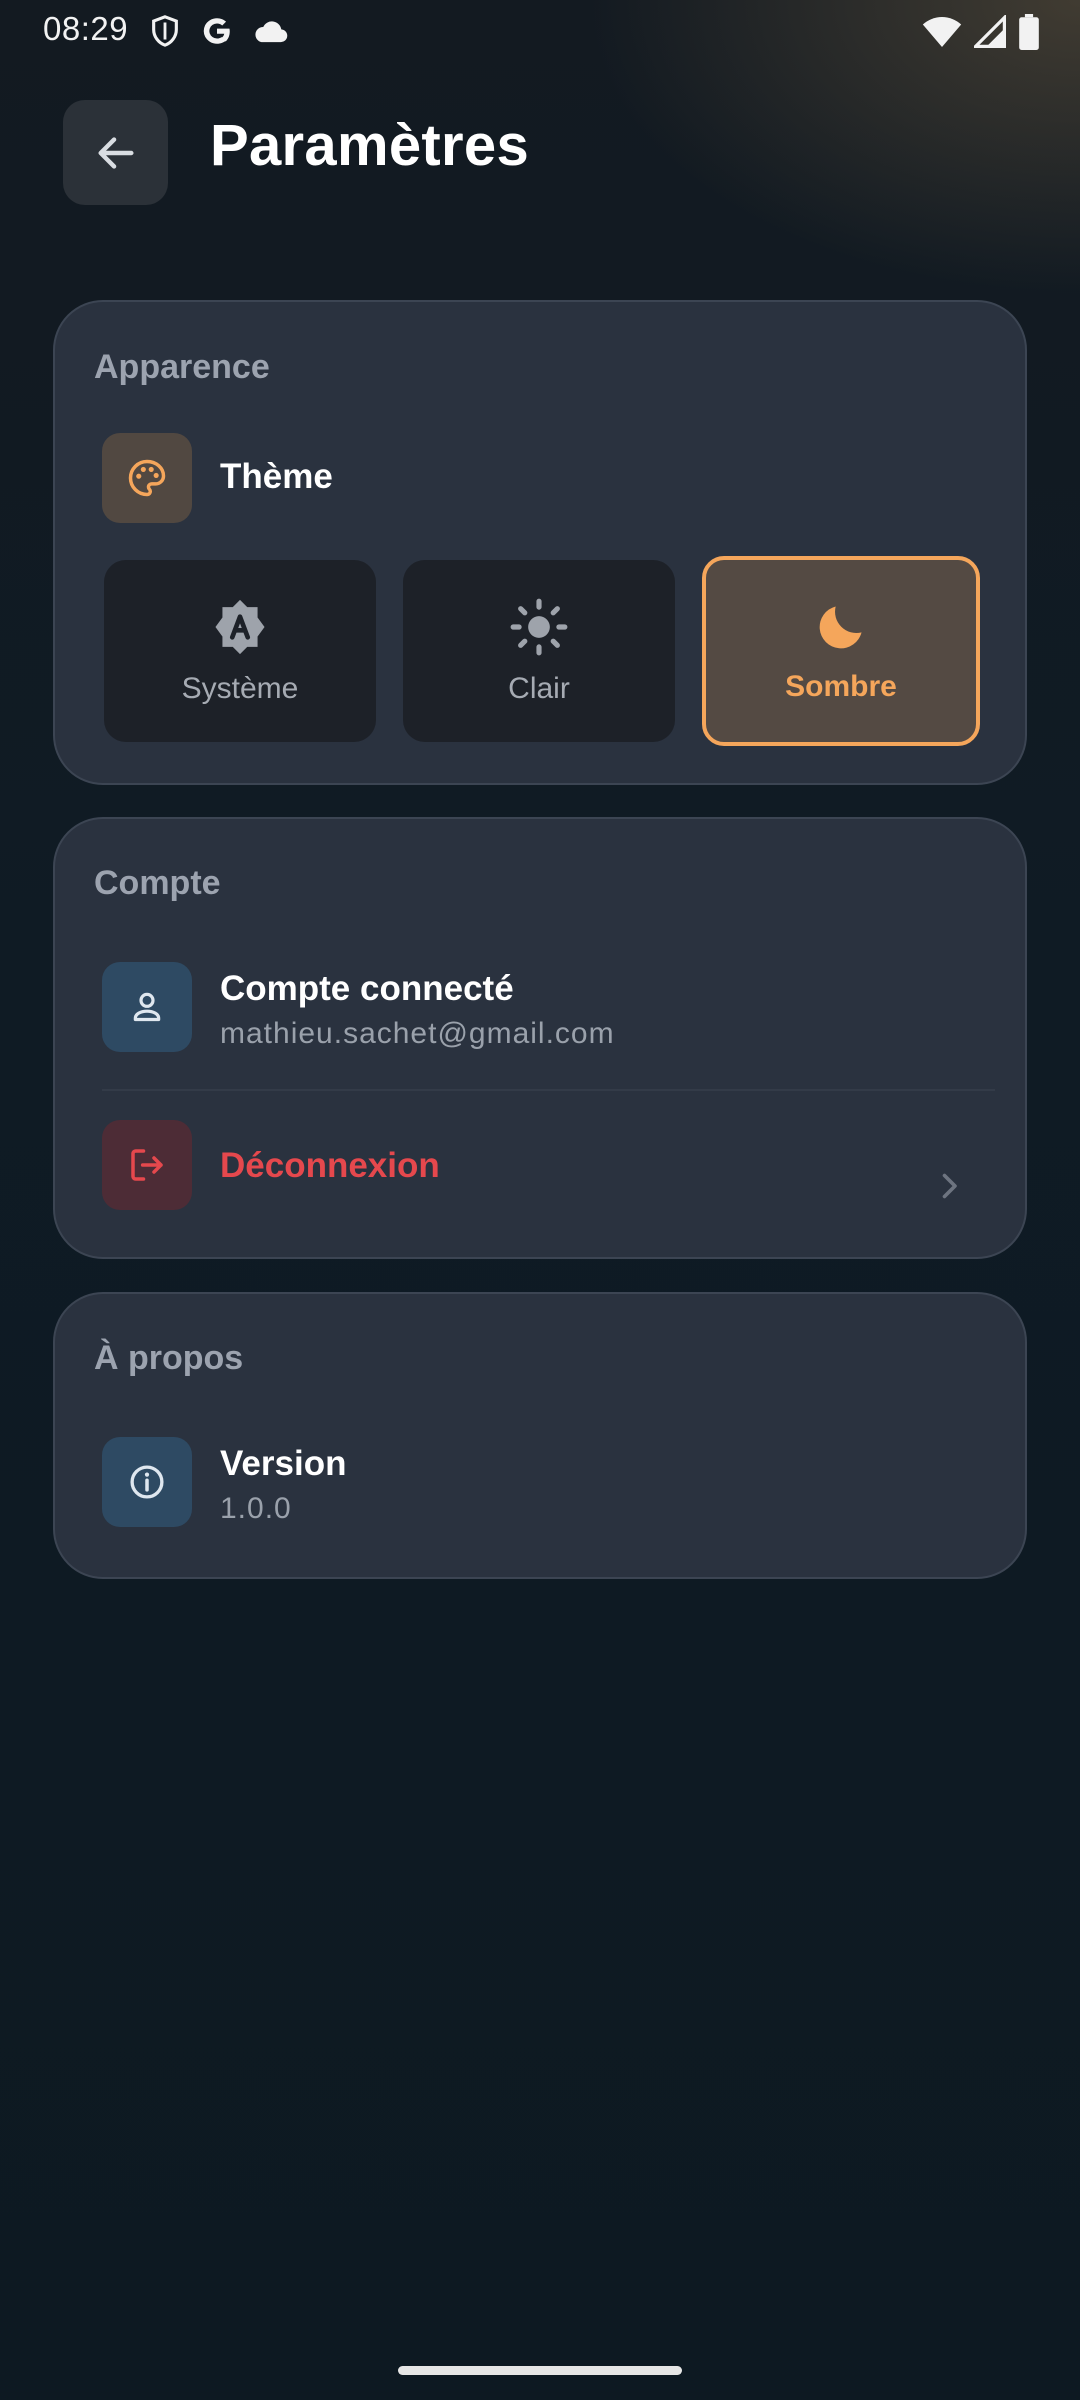 This screenshot has width=1080, height=2400. What do you see at coordinates (540, 32) in the screenshot?
I see `status-bar: 08:29` at bounding box center [540, 32].